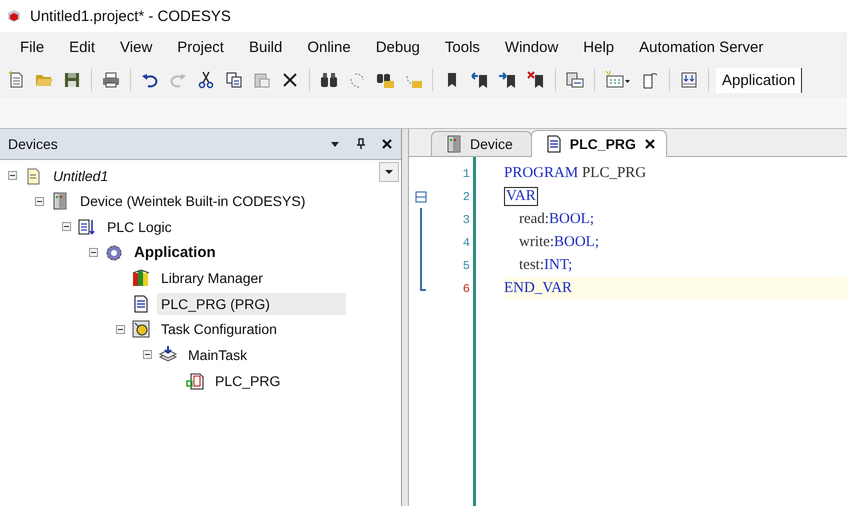 The width and height of the screenshot is (847, 506). I want to click on code-token: test:, so click(531, 265).